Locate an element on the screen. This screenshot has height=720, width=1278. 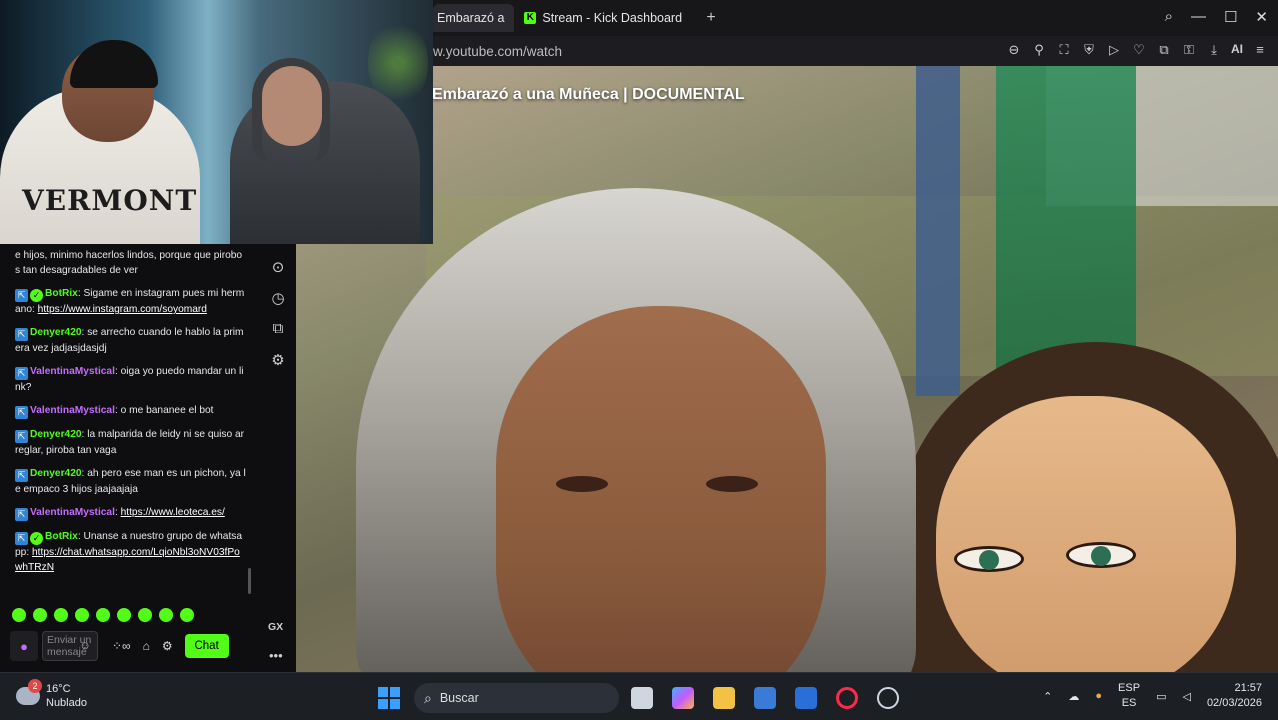
chevron-up-icon: ⌃ is located at coordinates (1047, 696).